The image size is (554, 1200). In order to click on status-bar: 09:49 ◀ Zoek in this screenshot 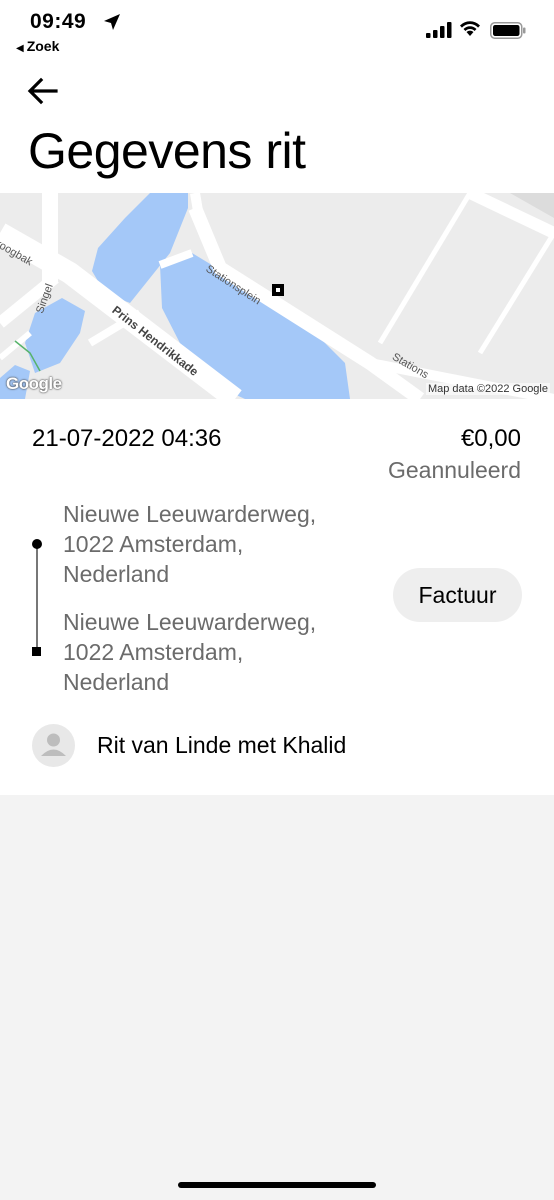, I will do `click(277, 31)`.